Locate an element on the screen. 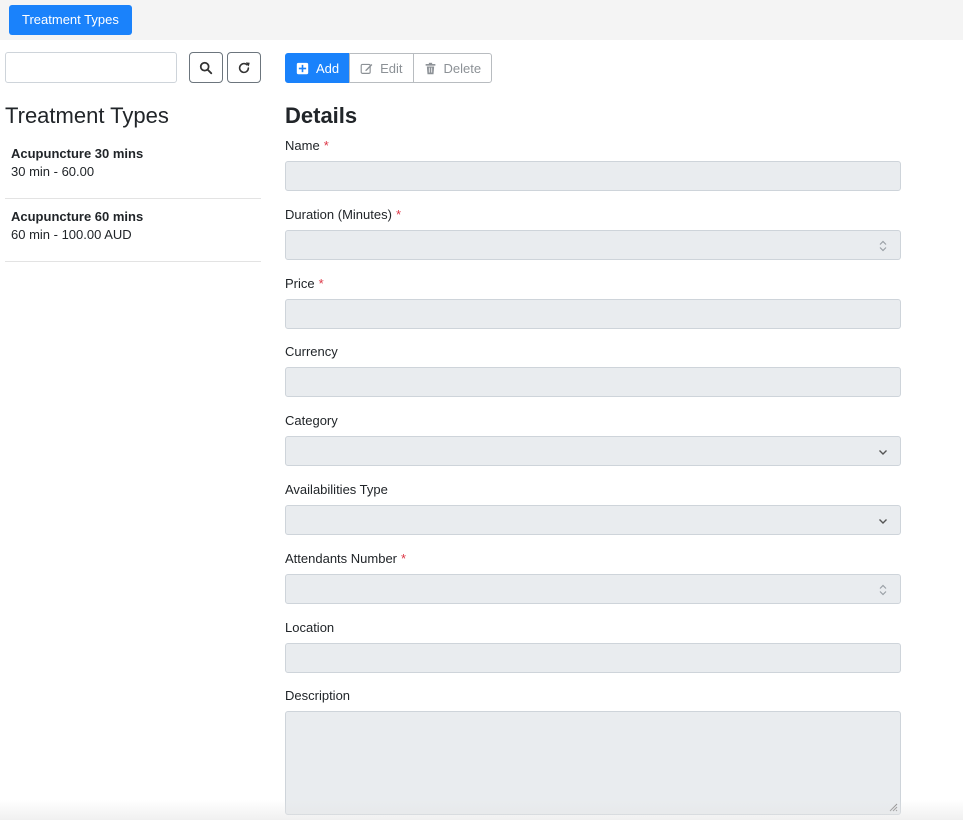 This screenshot has width=963, height=820. duration-label-text: Duration (Minutes) is located at coordinates (338, 214).